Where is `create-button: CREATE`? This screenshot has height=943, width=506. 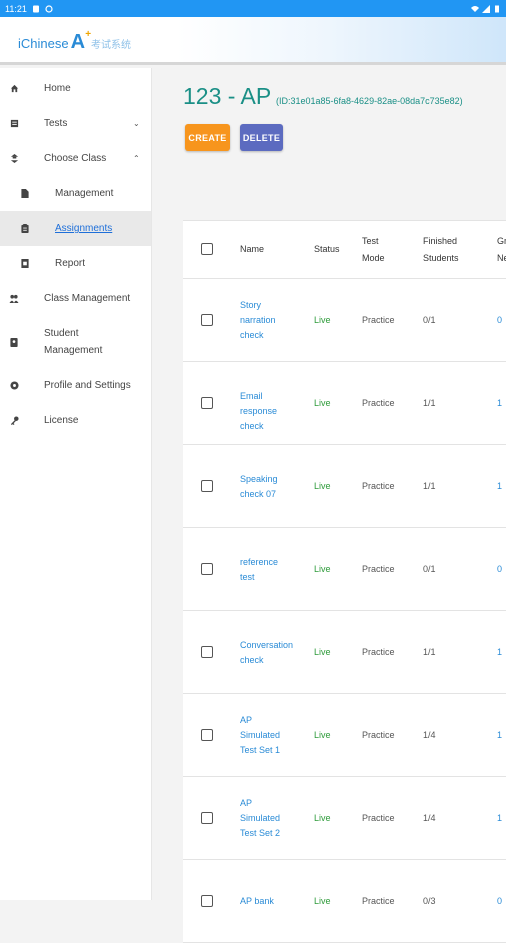
create-button: CREATE is located at coordinates (207, 137).